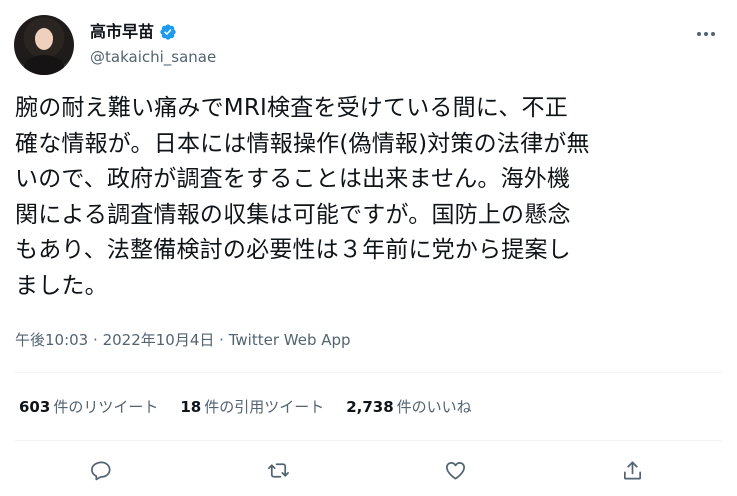 The width and height of the screenshot is (737, 496). What do you see at coordinates (290, 340) in the screenshot?
I see `tweet-source: Twitter Web App` at bounding box center [290, 340].